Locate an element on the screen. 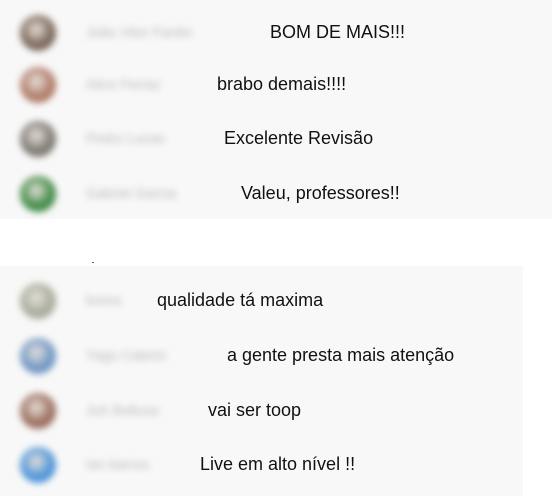  chat-message: Pedro Lucas Excelente Revisão is located at coordinates (276, 138).